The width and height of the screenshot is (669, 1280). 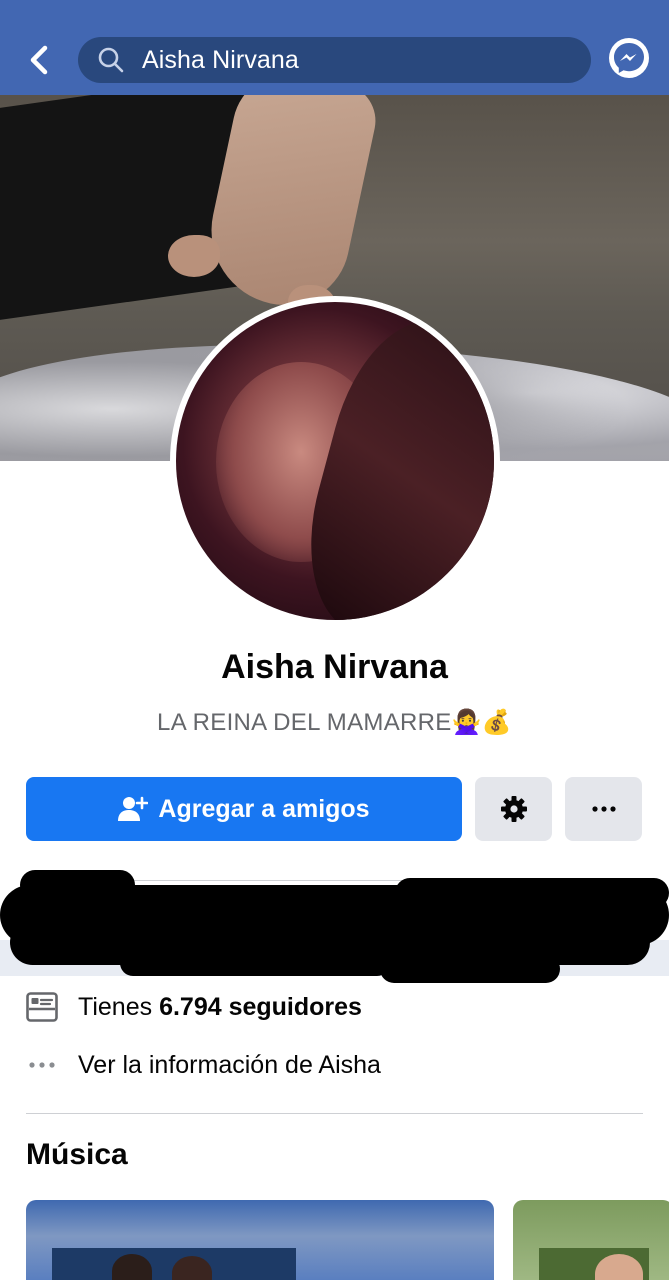 I want to click on add-friend-icon, so click(x=133, y=808).